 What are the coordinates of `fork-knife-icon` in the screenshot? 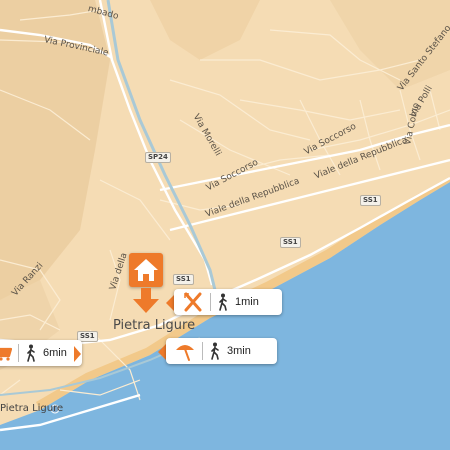 It's located at (193, 302).